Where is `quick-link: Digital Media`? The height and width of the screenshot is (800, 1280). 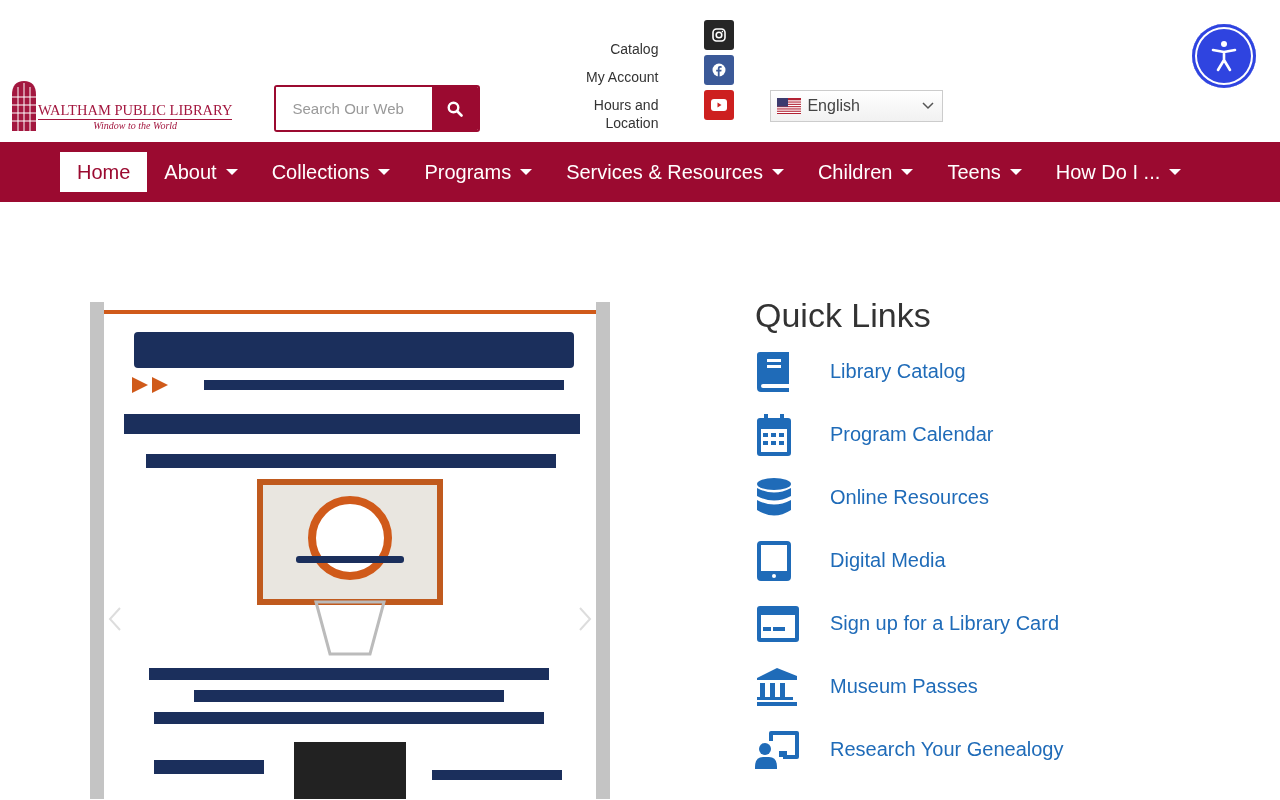 quick-link: Digital Media is located at coordinates (888, 560).